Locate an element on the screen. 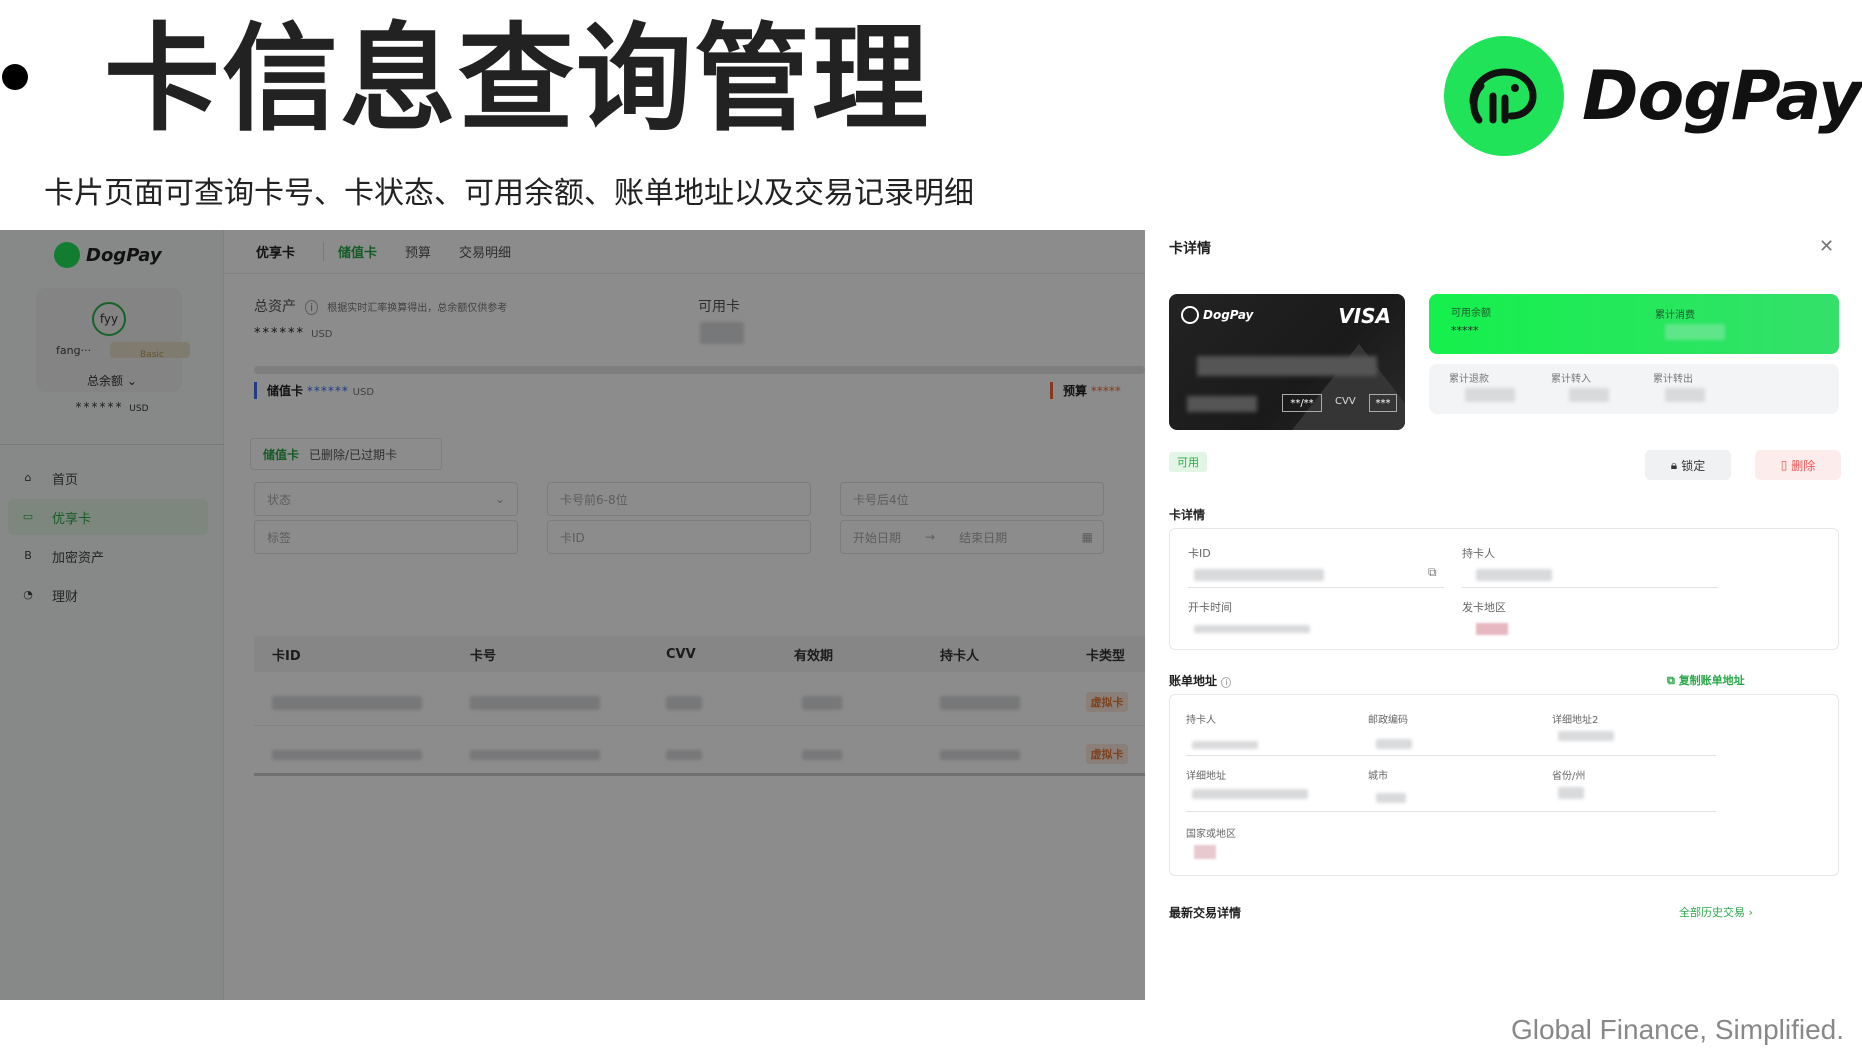  sidebar-item-crypto: B 加密资产 is located at coordinates (108, 556).